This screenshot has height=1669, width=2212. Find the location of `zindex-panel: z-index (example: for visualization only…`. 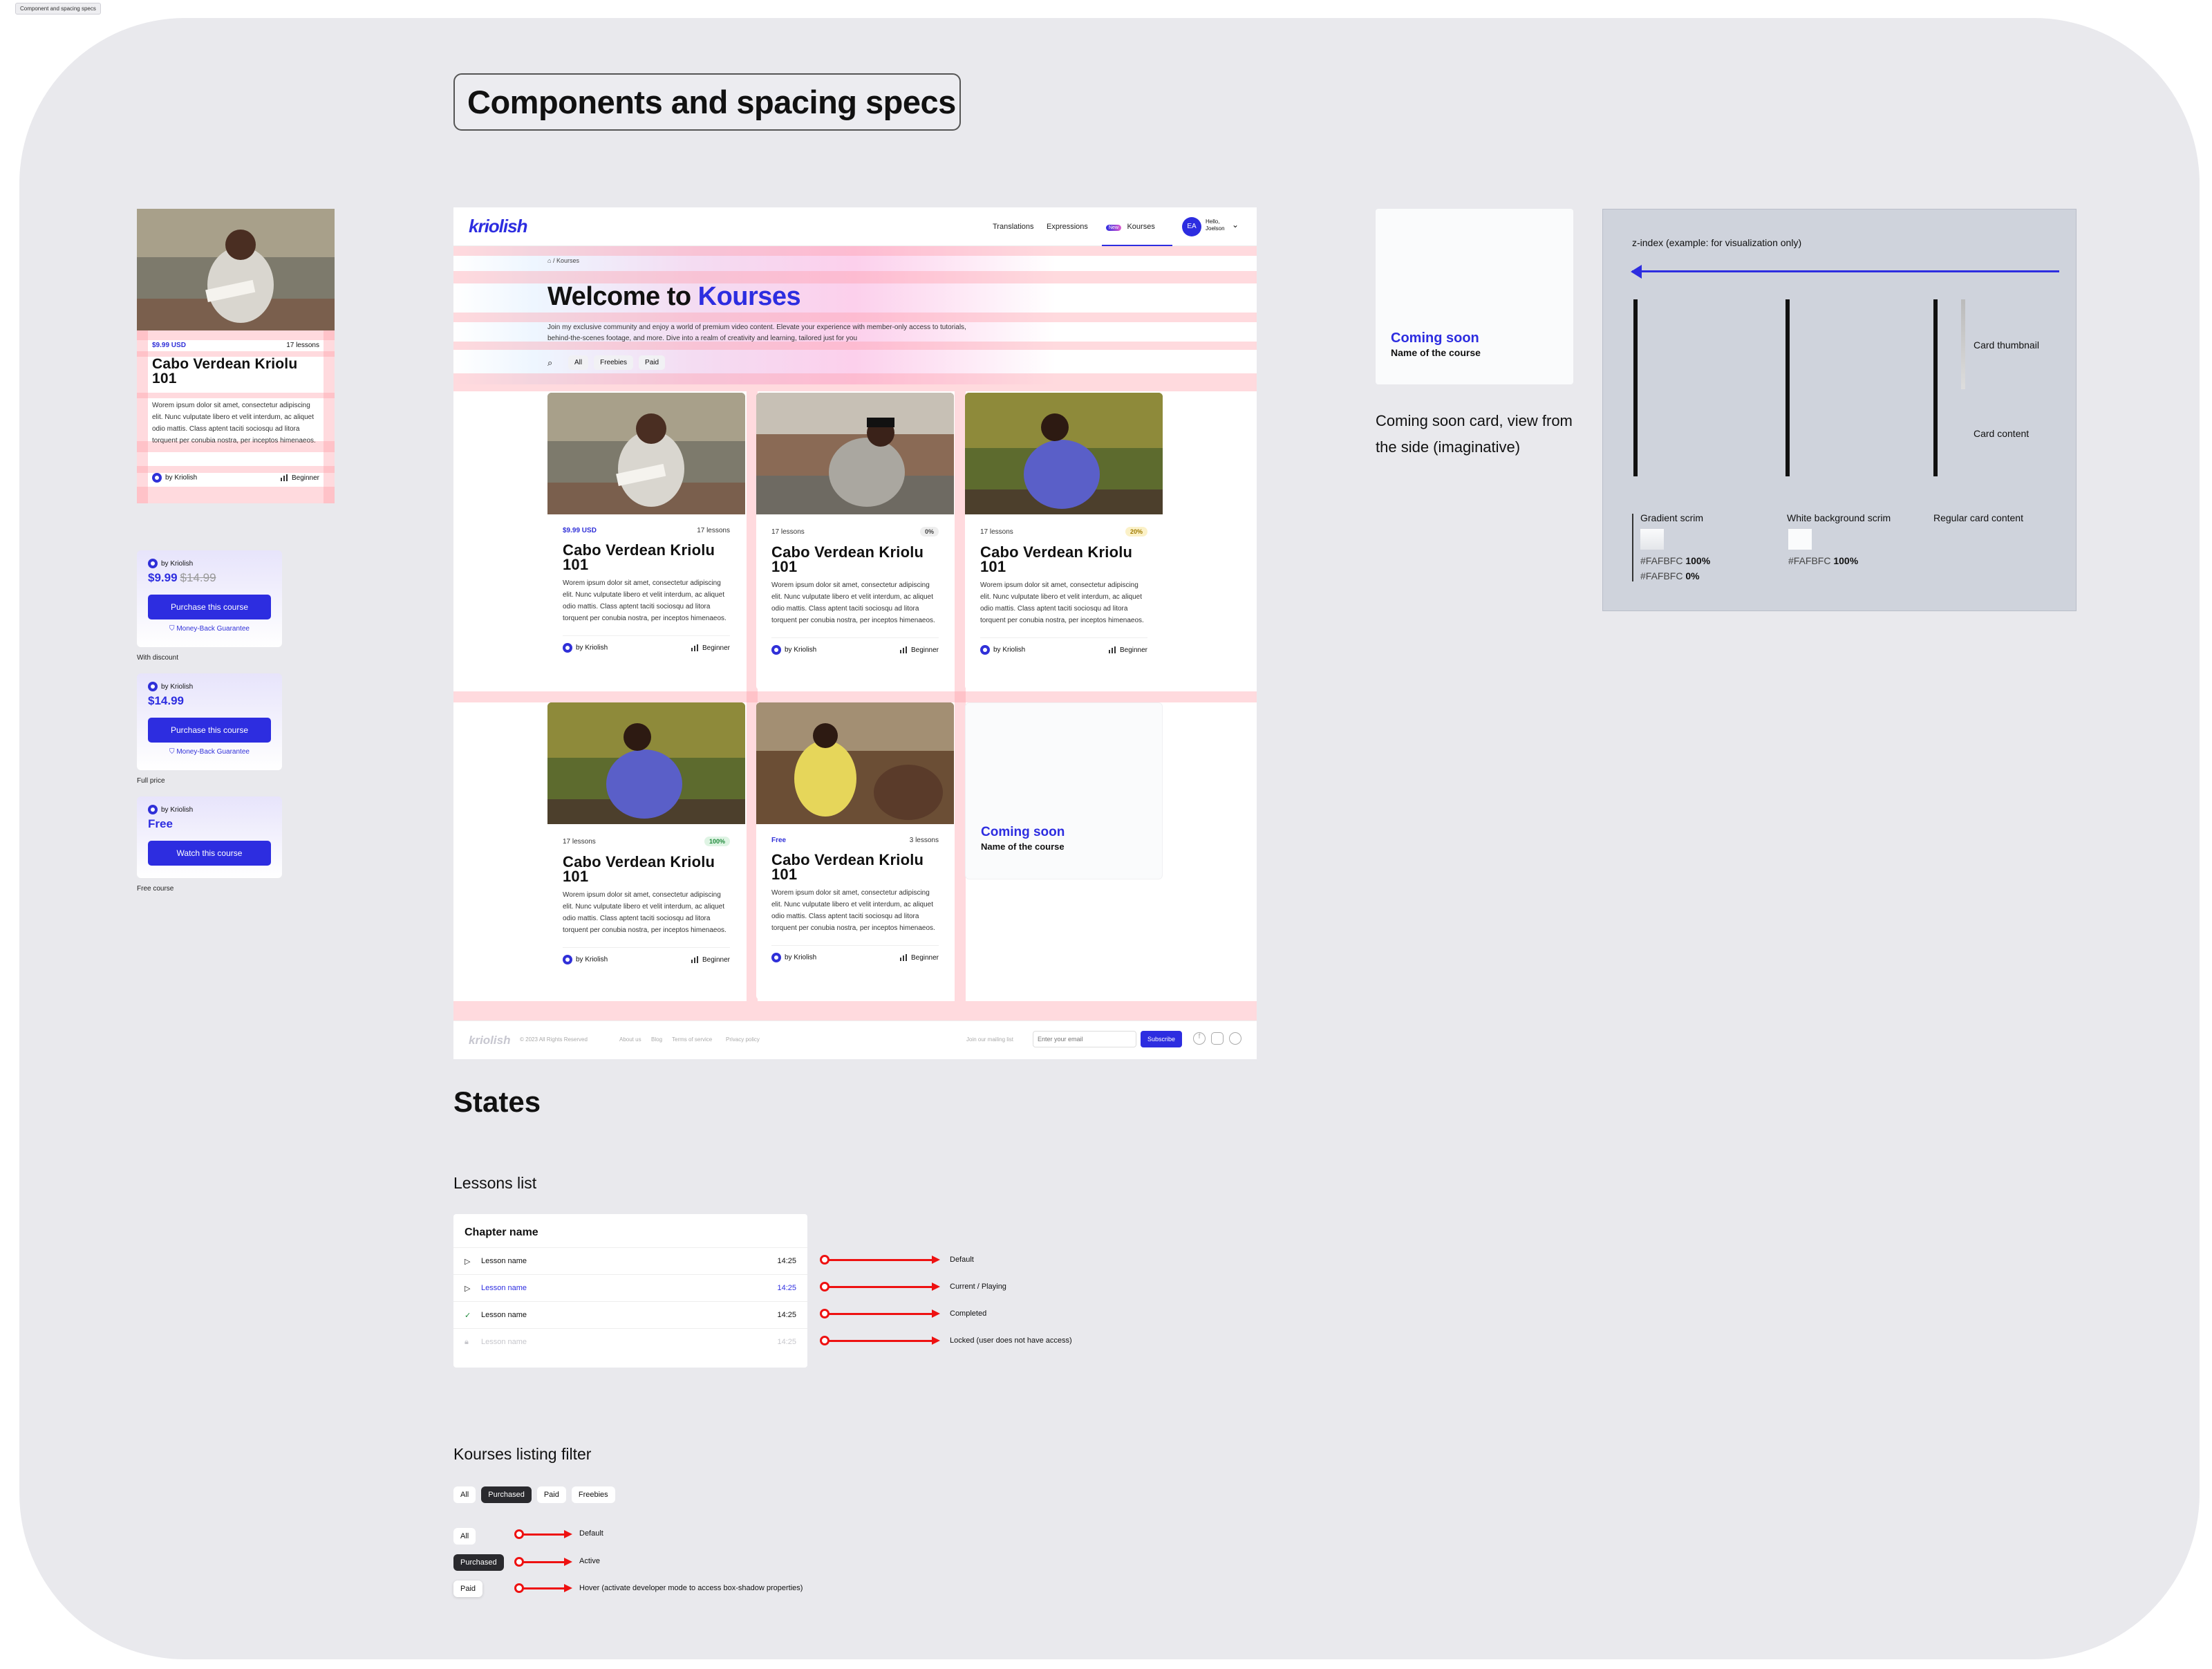

zindex-panel: z-index (example: for visualization only… is located at coordinates (1839, 410).